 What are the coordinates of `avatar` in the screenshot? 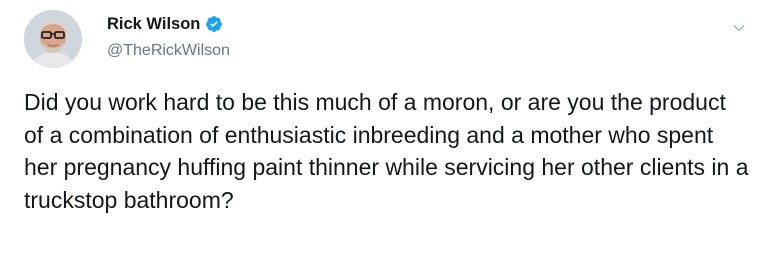 It's located at (53, 39).